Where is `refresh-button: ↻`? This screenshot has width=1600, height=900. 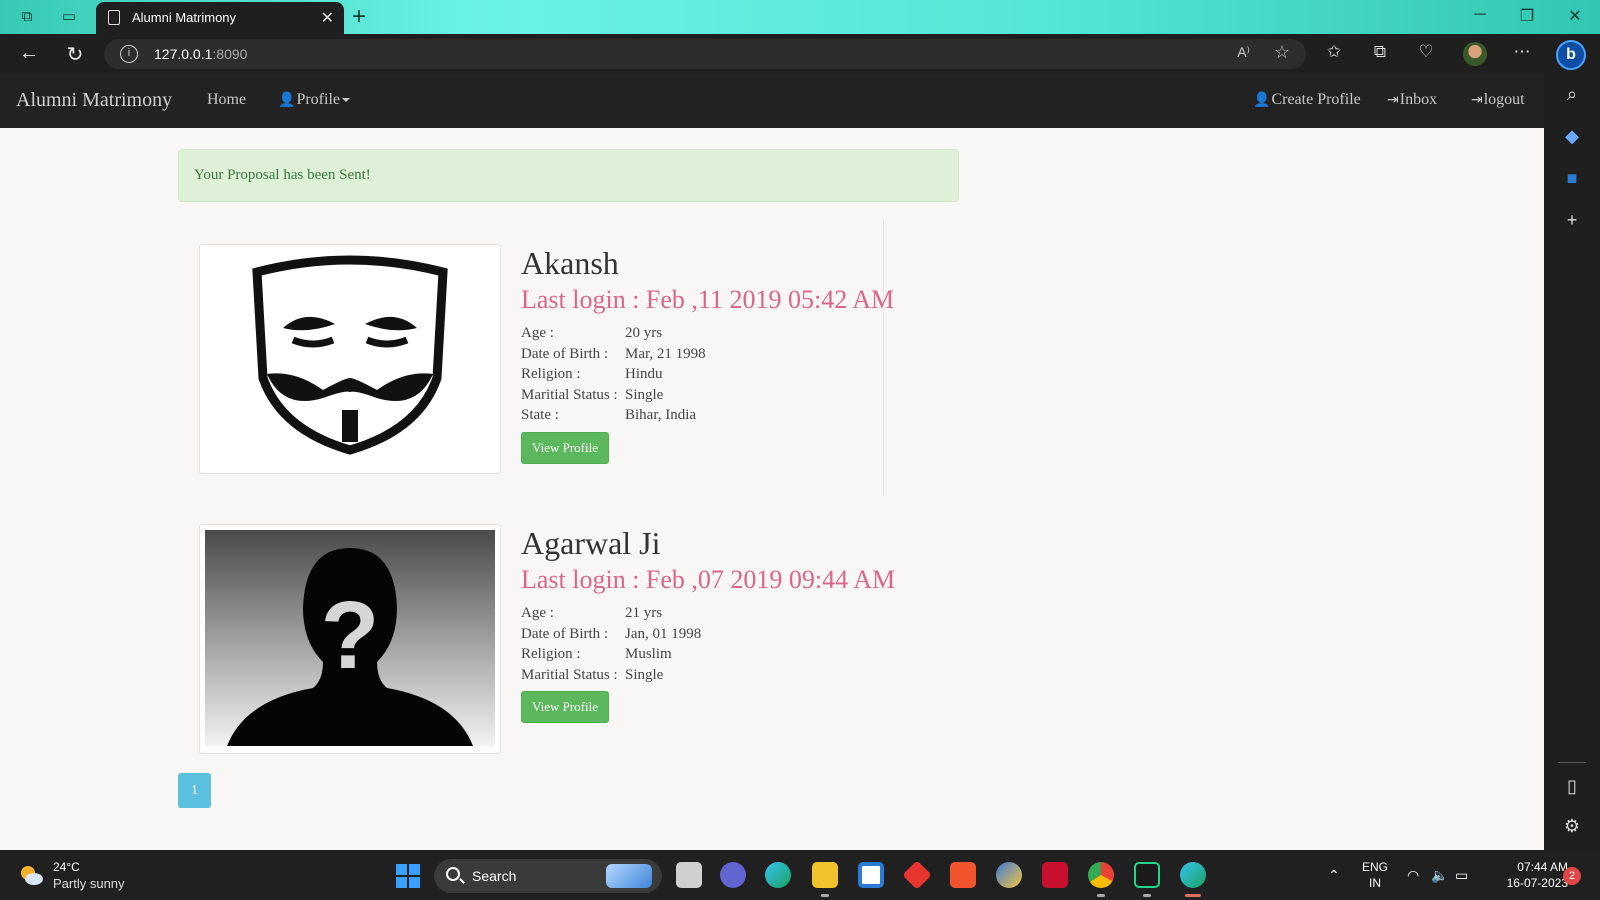
refresh-button: ↻ is located at coordinates (75, 54).